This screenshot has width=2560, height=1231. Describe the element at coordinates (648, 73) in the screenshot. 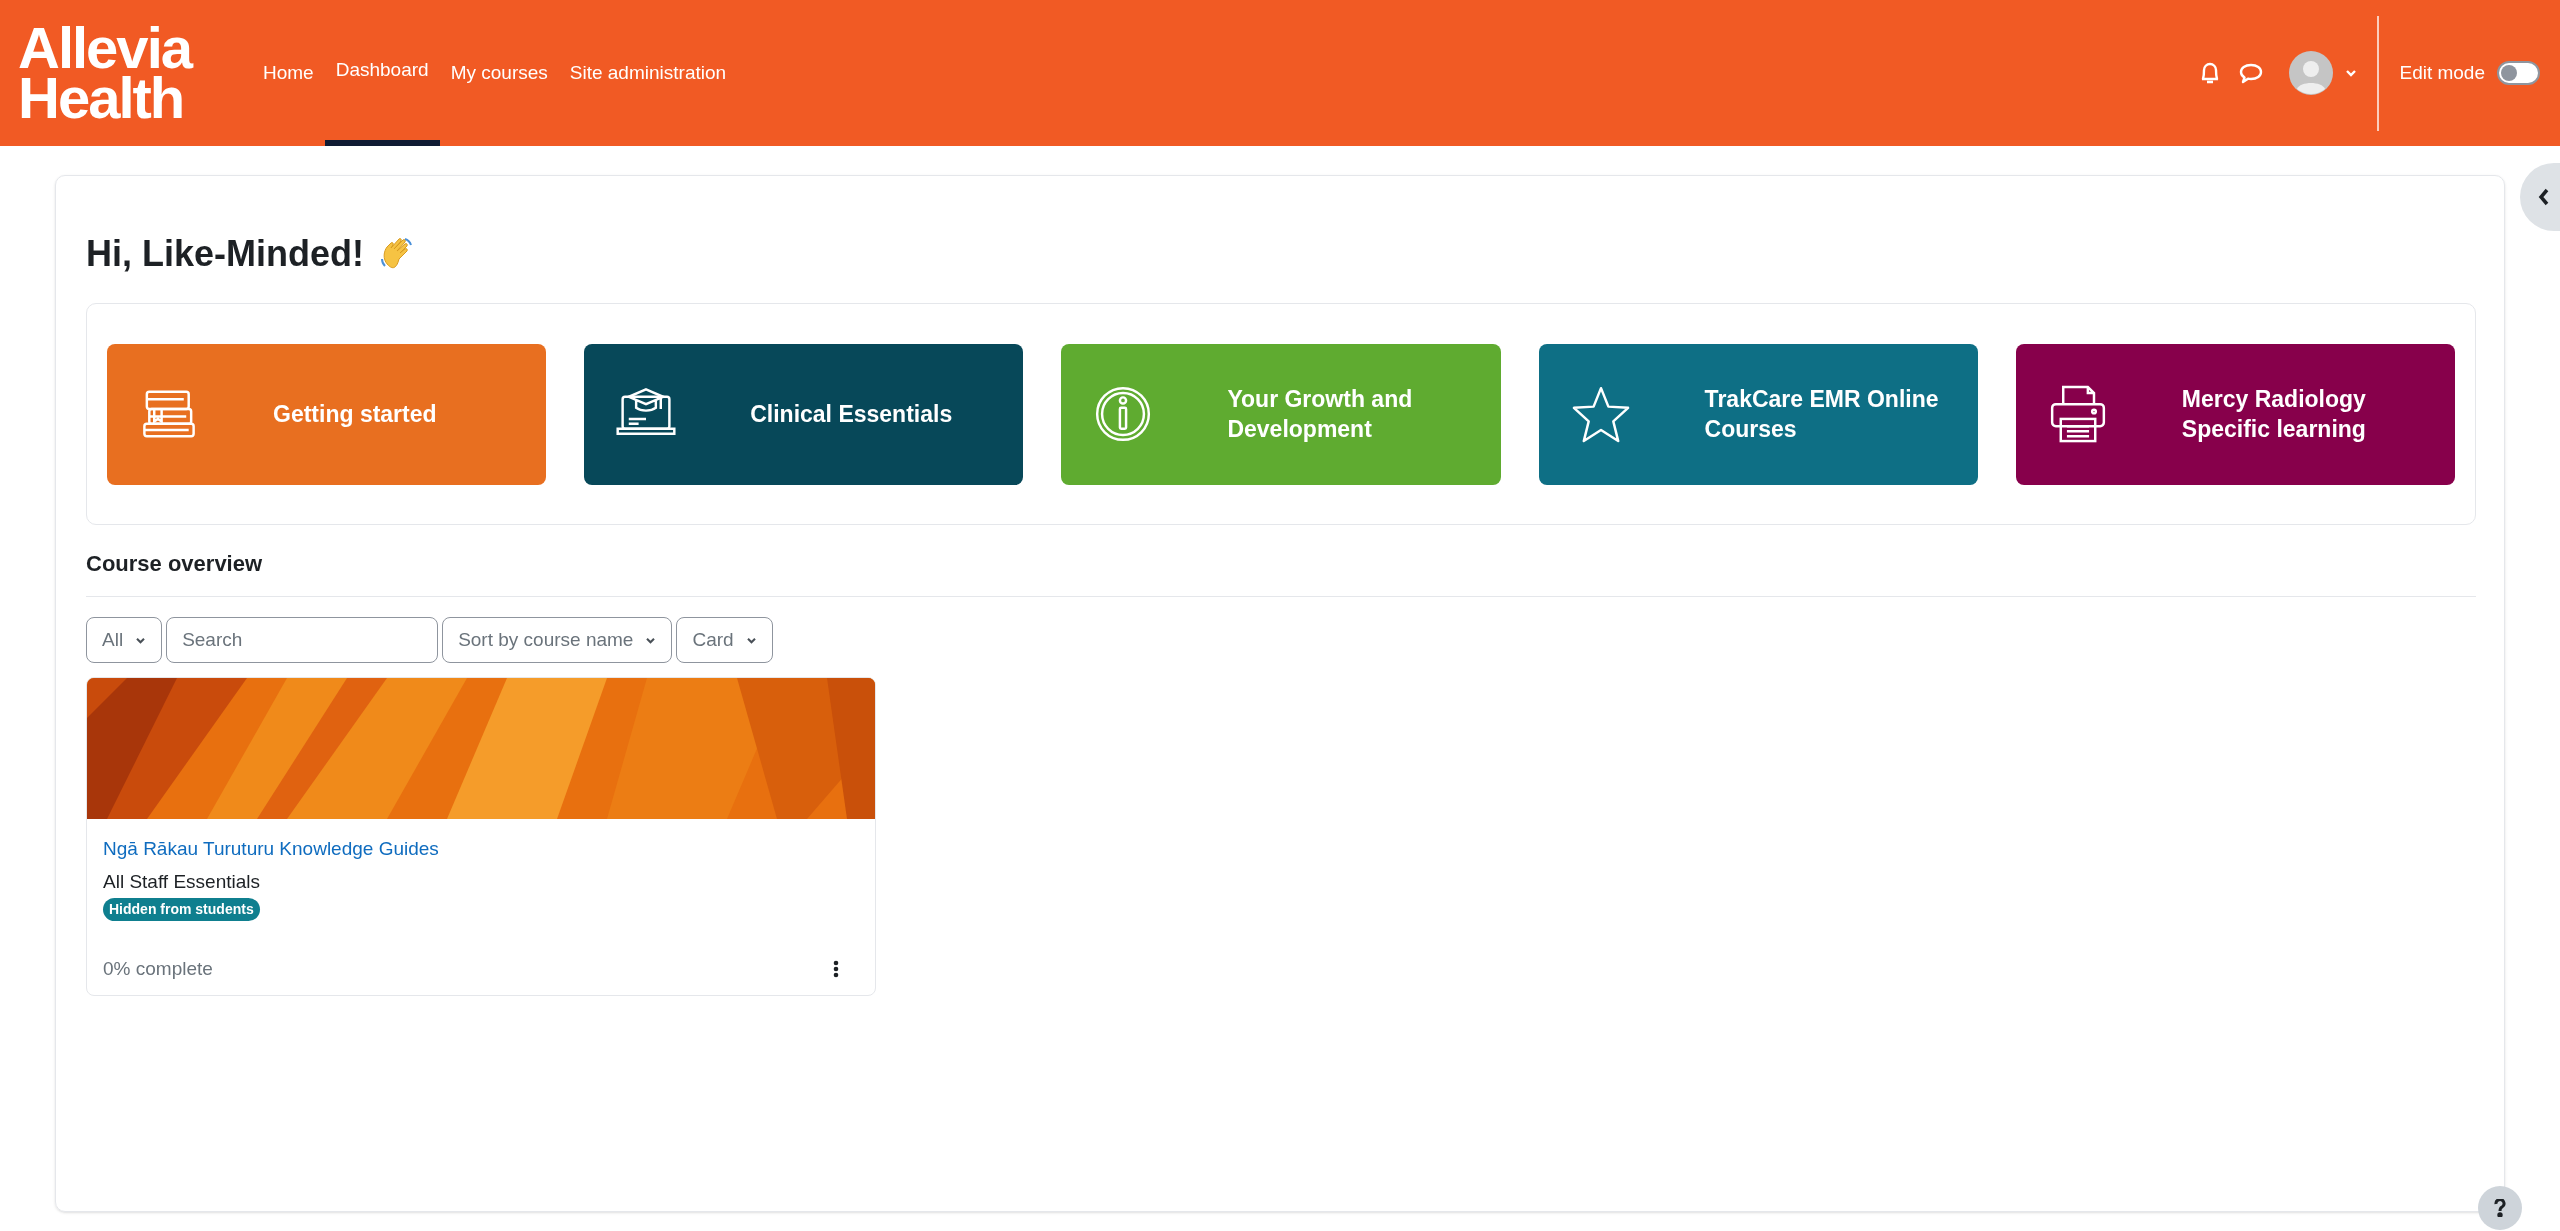

I see `nav-link: Site administration` at that location.